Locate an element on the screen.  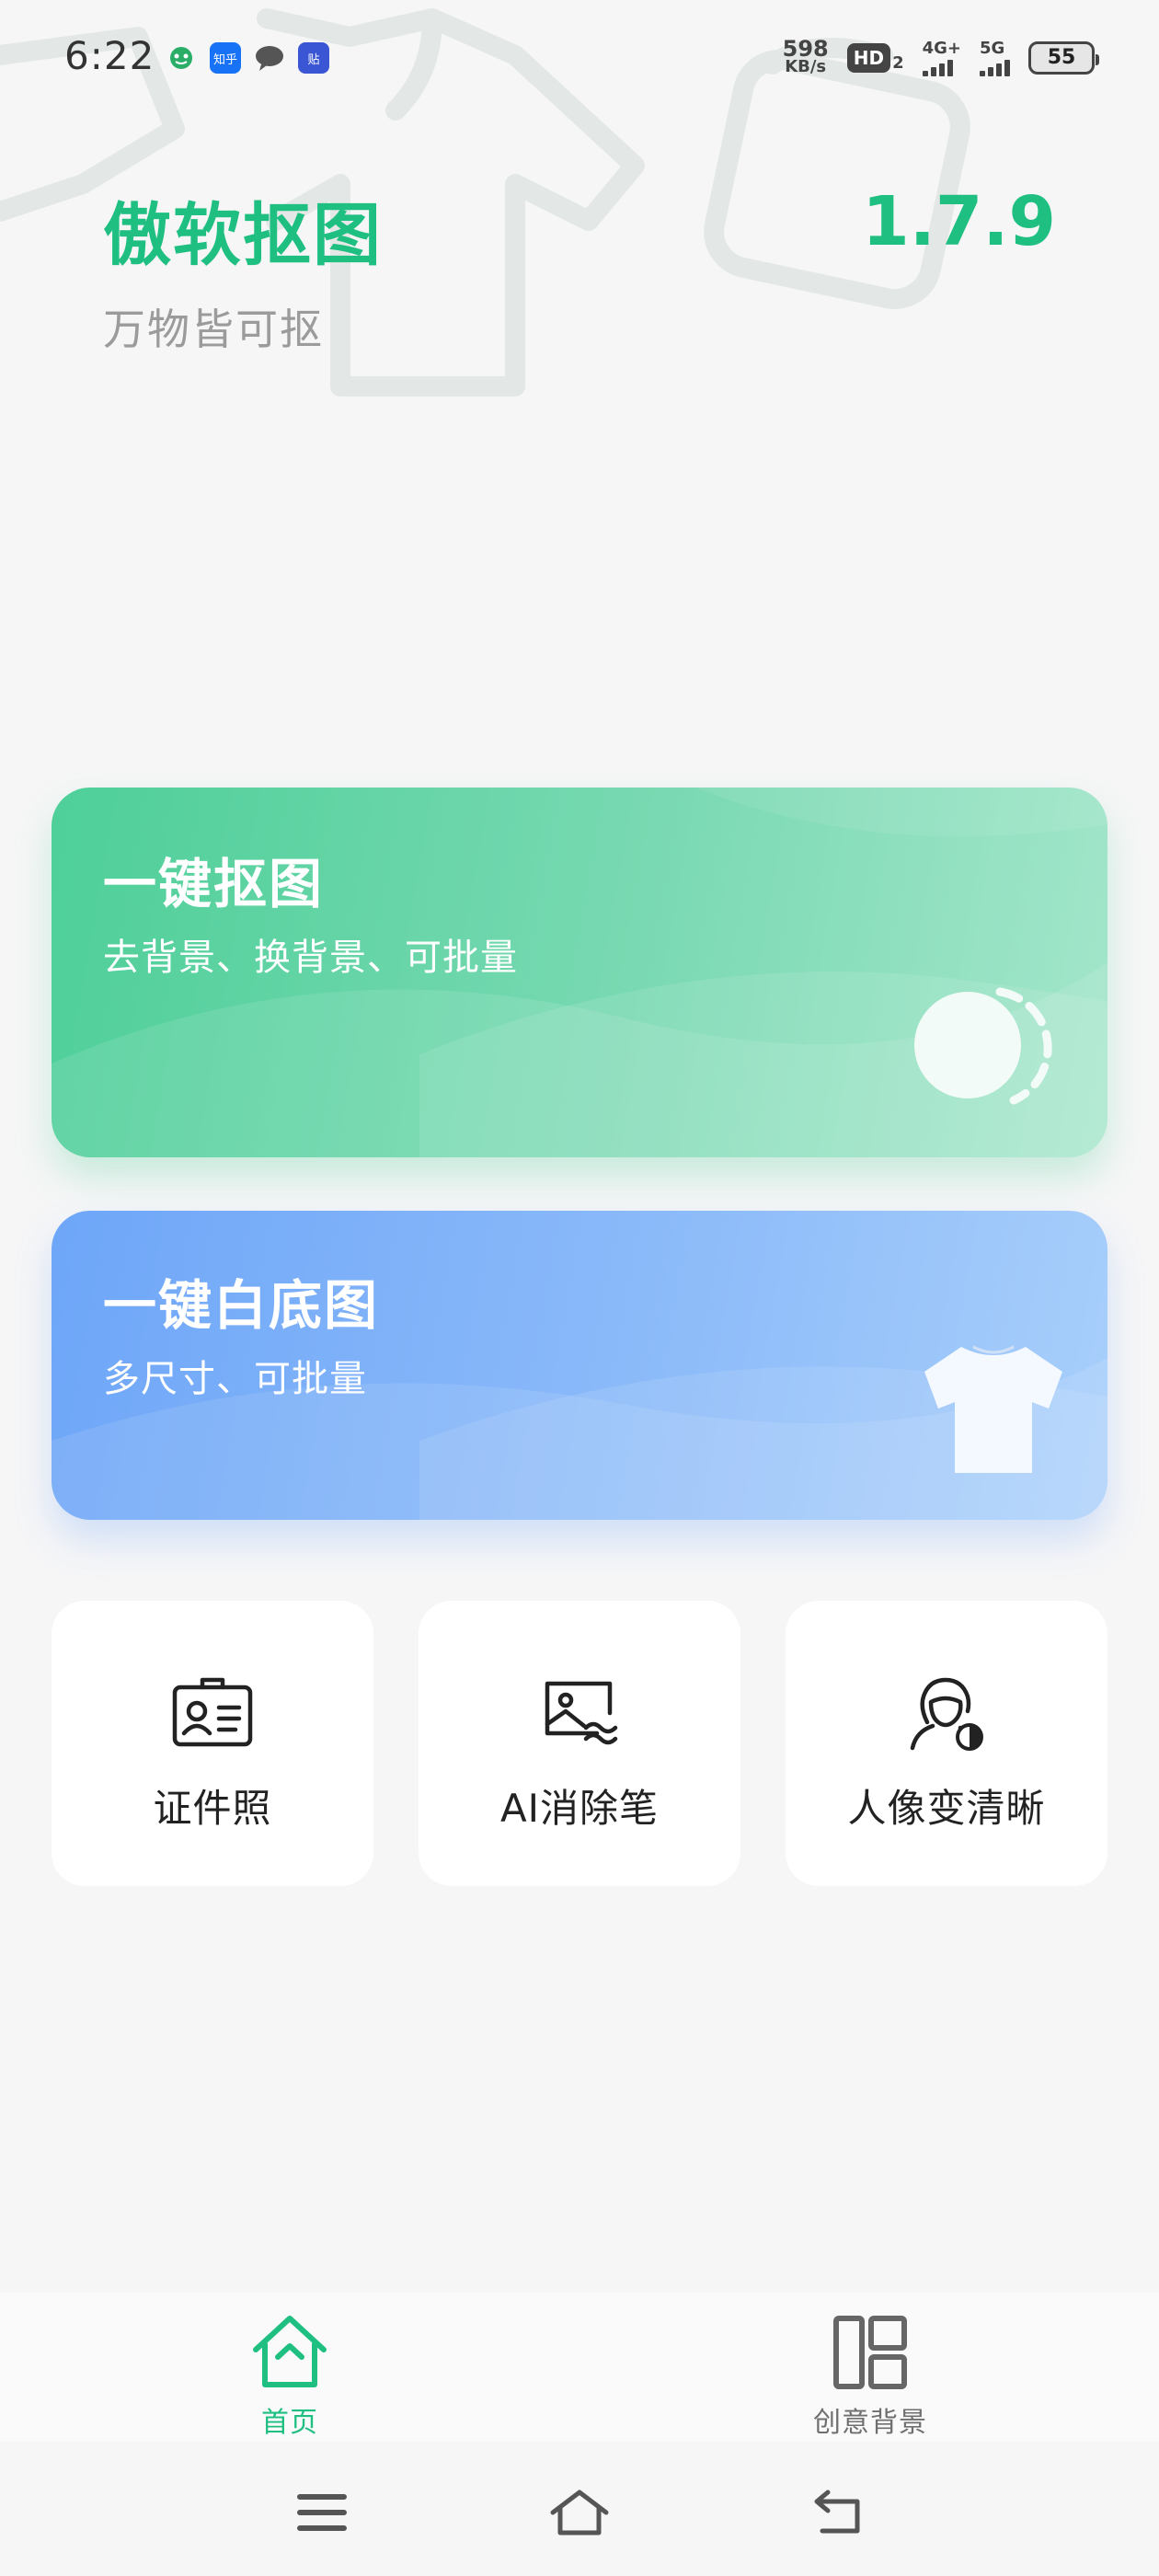
home-outline-icon is located at coordinates (579, 2513).